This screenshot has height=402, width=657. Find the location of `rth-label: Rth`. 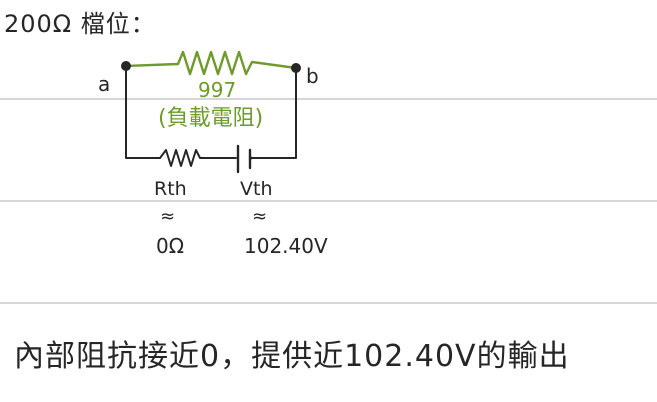

rth-label: Rth is located at coordinates (170, 189).